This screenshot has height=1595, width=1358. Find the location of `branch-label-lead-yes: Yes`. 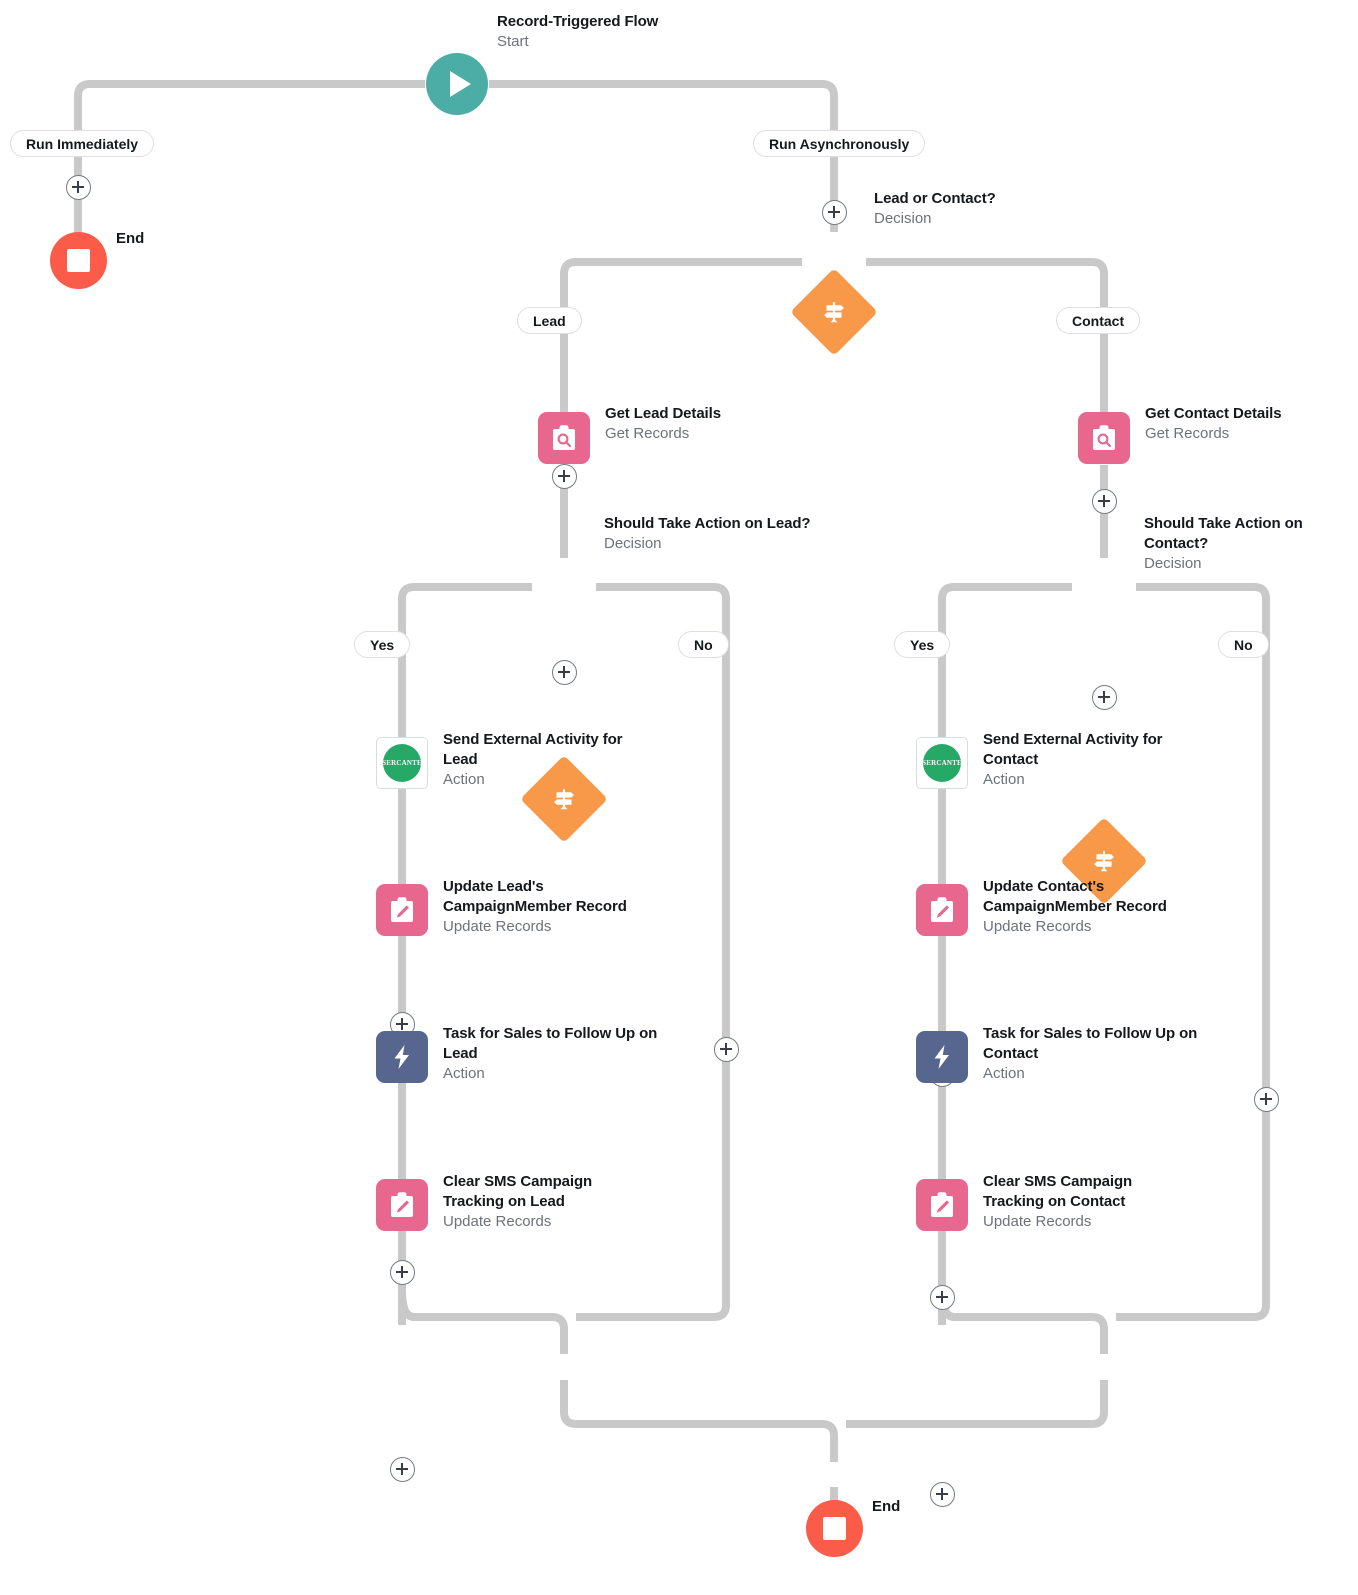

branch-label-lead-yes: Yes is located at coordinates (382, 644).